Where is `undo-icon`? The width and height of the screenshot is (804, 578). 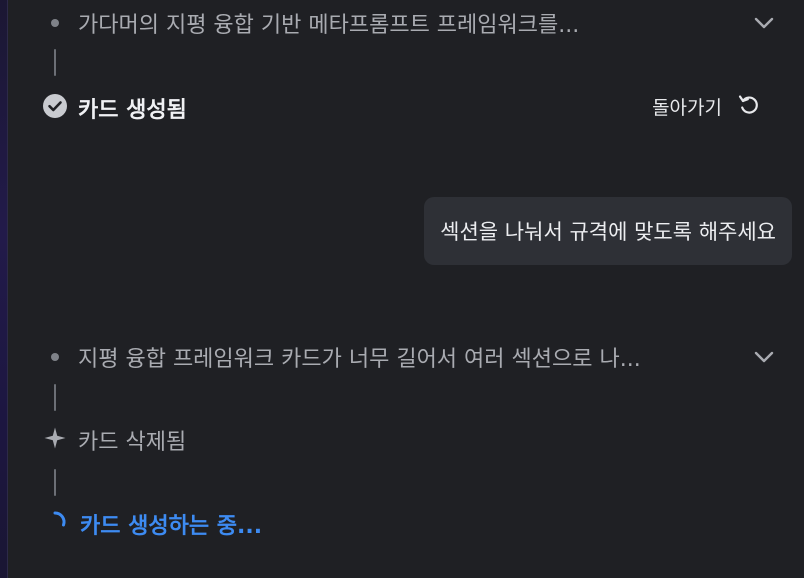
undo-icon is located at coordinates (748, 106).